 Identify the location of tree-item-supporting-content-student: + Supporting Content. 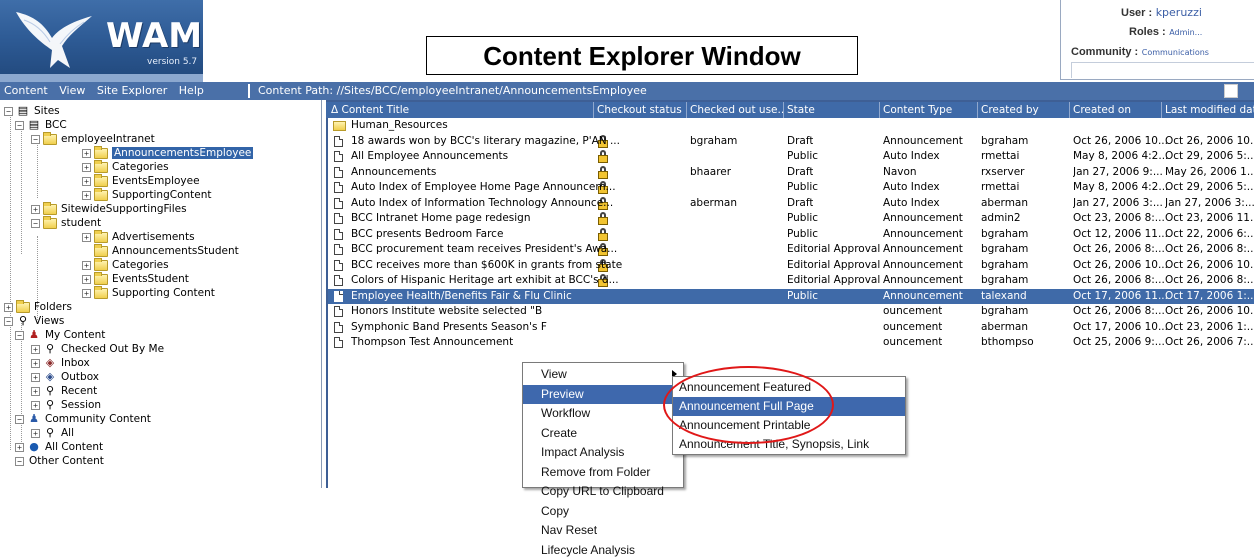
(148, 292).